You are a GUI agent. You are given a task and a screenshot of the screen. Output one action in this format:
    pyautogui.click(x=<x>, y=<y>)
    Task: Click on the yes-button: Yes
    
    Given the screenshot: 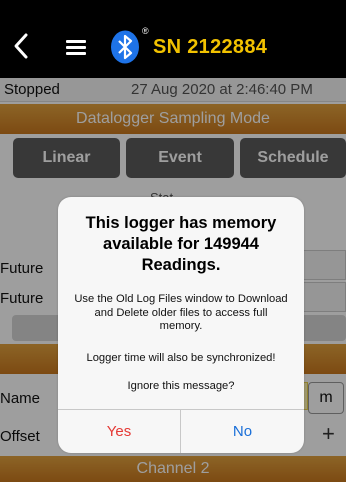 What is the action you would take?
    pyautogui.click(x=119, y=431)
    